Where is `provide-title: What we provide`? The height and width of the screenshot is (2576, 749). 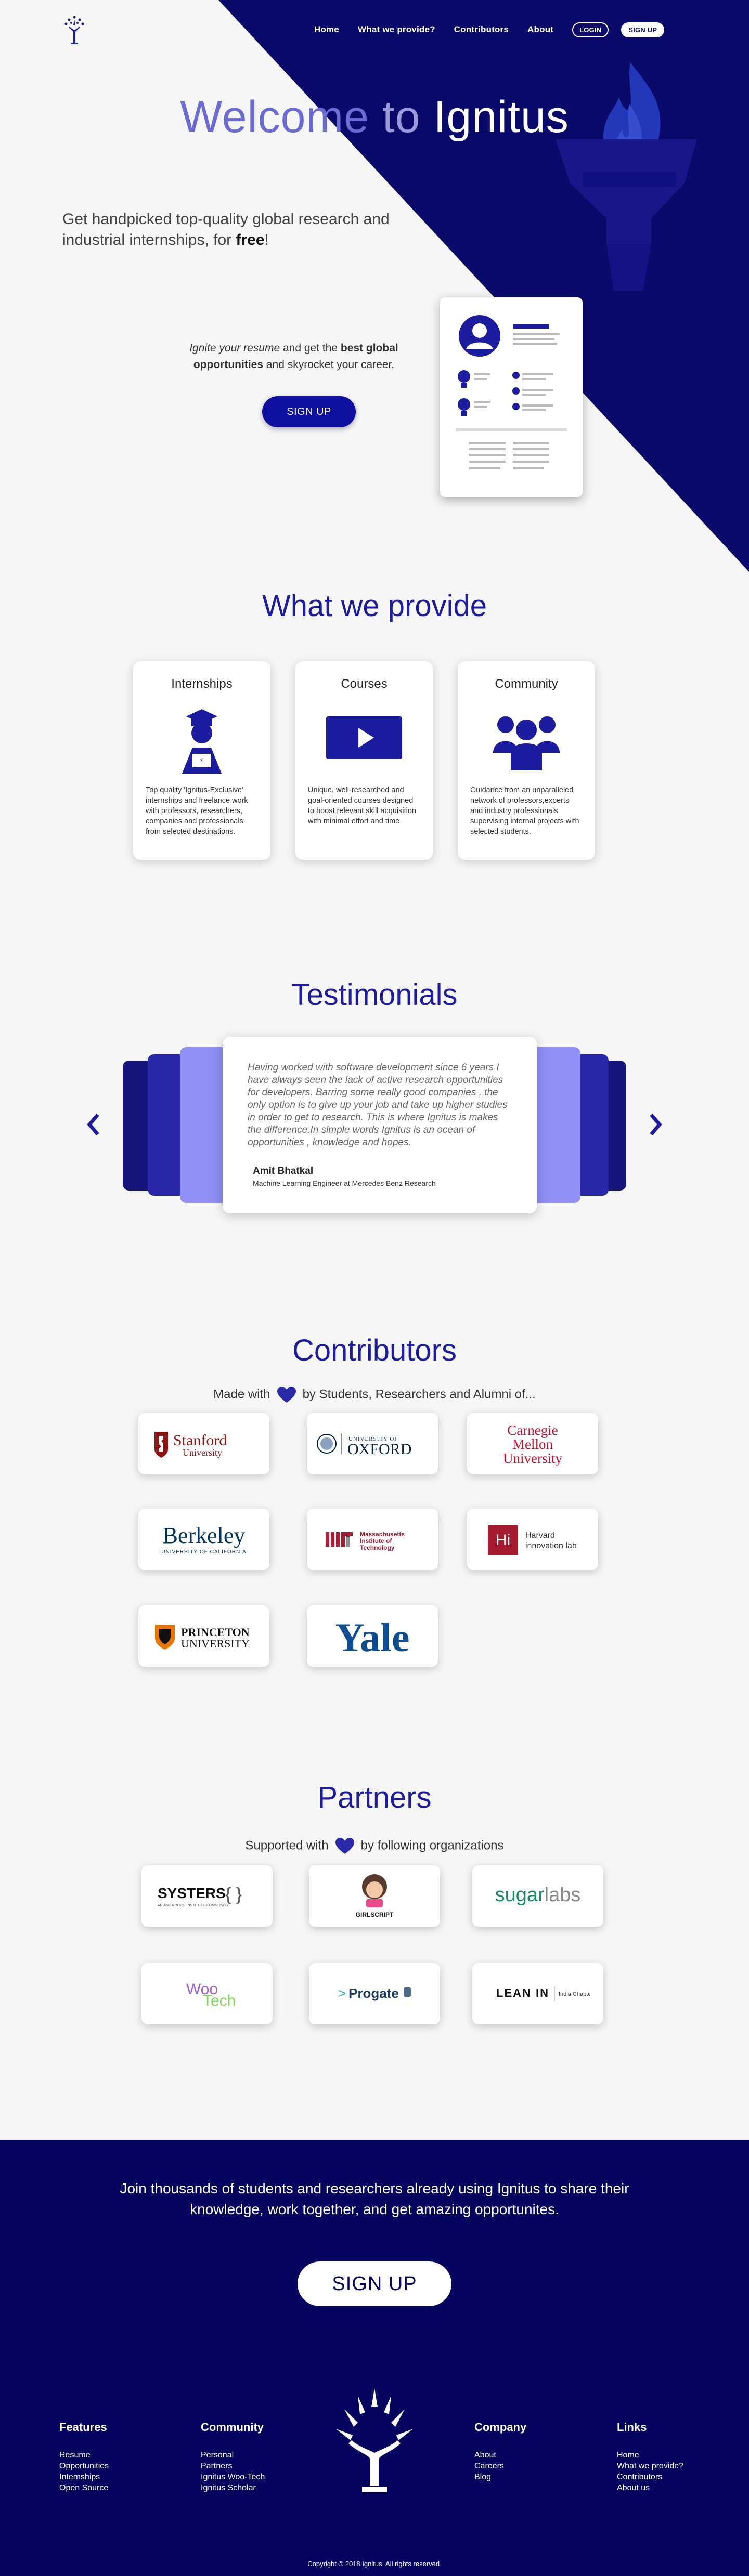
provide-title: What we provide is located at coordinates (374, 606).